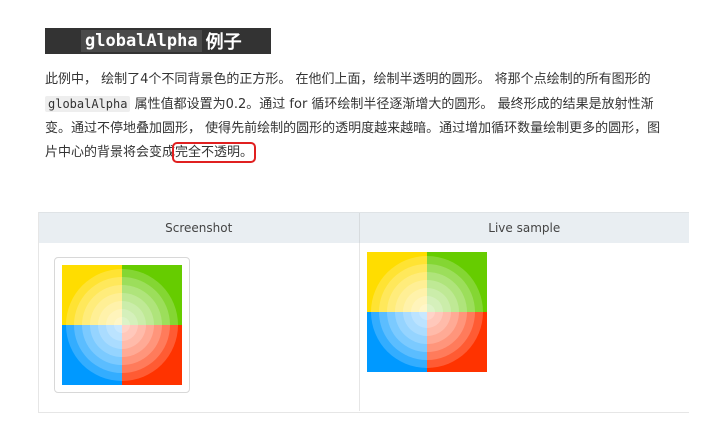 The image size is (710, 440). I want to click on section-heading: globalAlpha 例子, so click(158, 41).